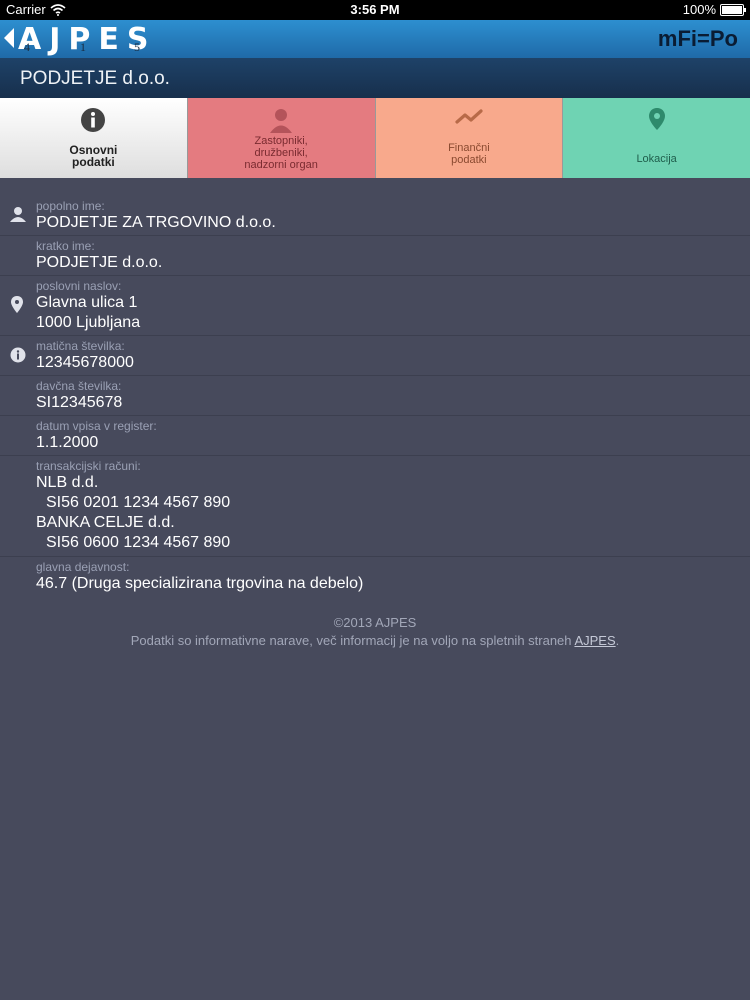 This screenshot has width=750, height=1000. Describe the element at coordinates (375, 396) in the screenshot. I see `detail-tax-number: davčna številka: SI12345678` at that location.